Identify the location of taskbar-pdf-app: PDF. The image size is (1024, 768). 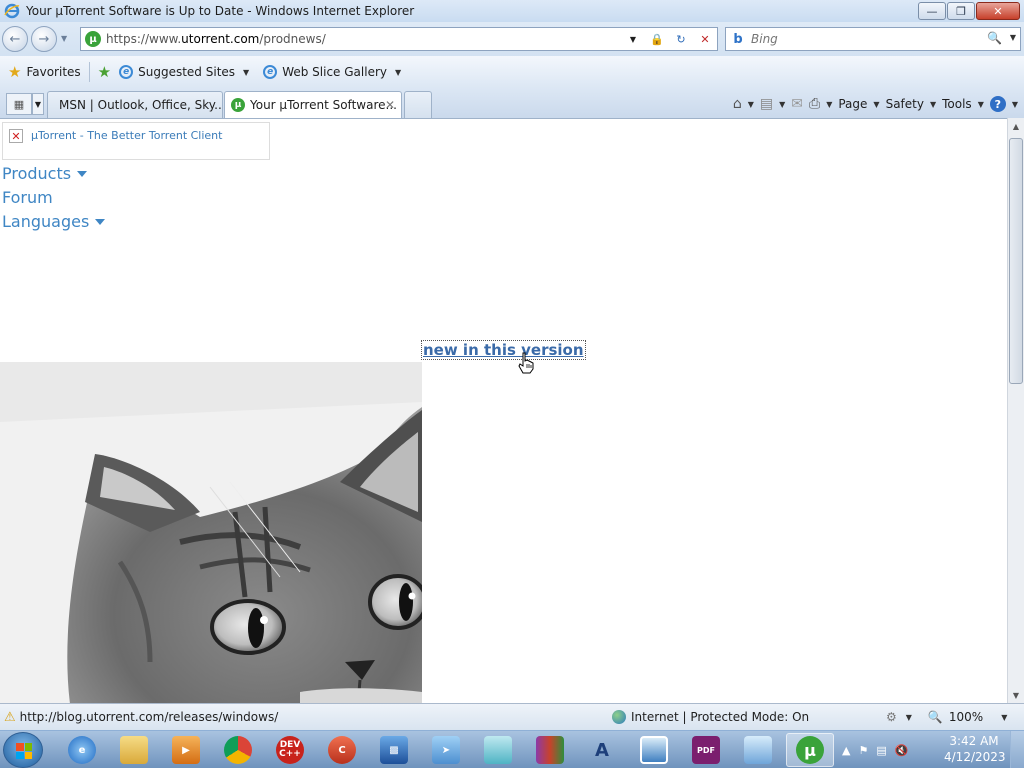
(706, 750).